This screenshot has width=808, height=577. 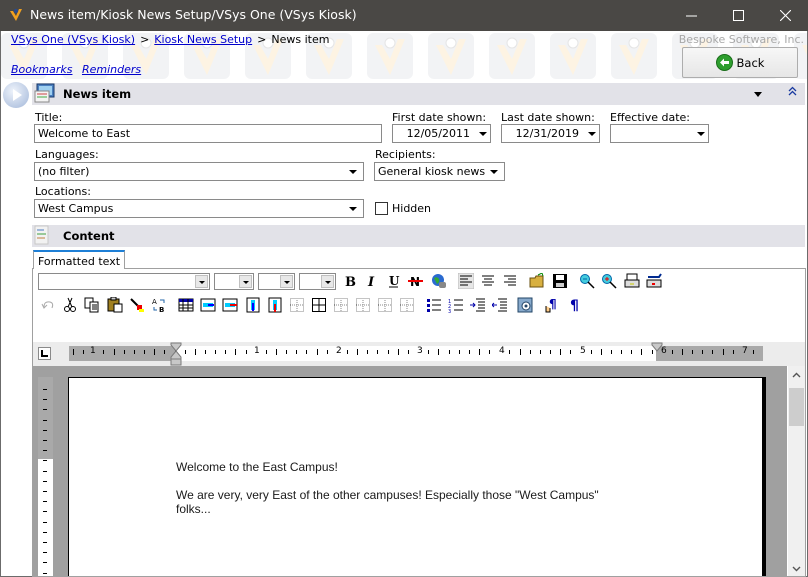 I want to click on close-button, so click(x=785, y=15).